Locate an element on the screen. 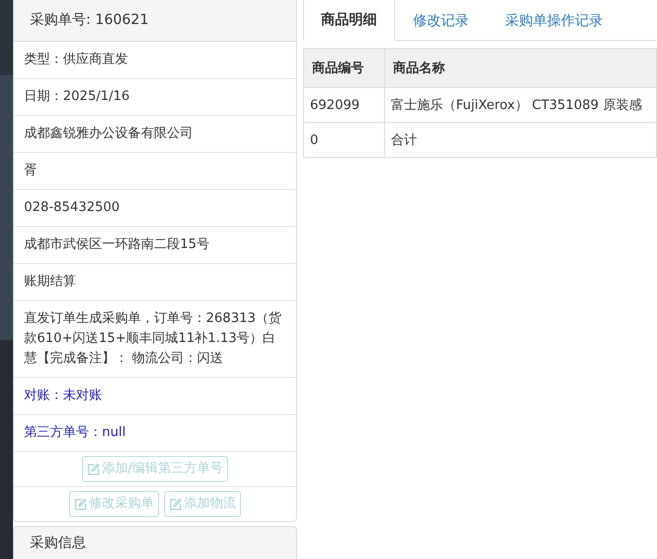 This screenshot has height=559, width=657. info-text: 日期：2025/1/16 is located at coordinates (155, 97).